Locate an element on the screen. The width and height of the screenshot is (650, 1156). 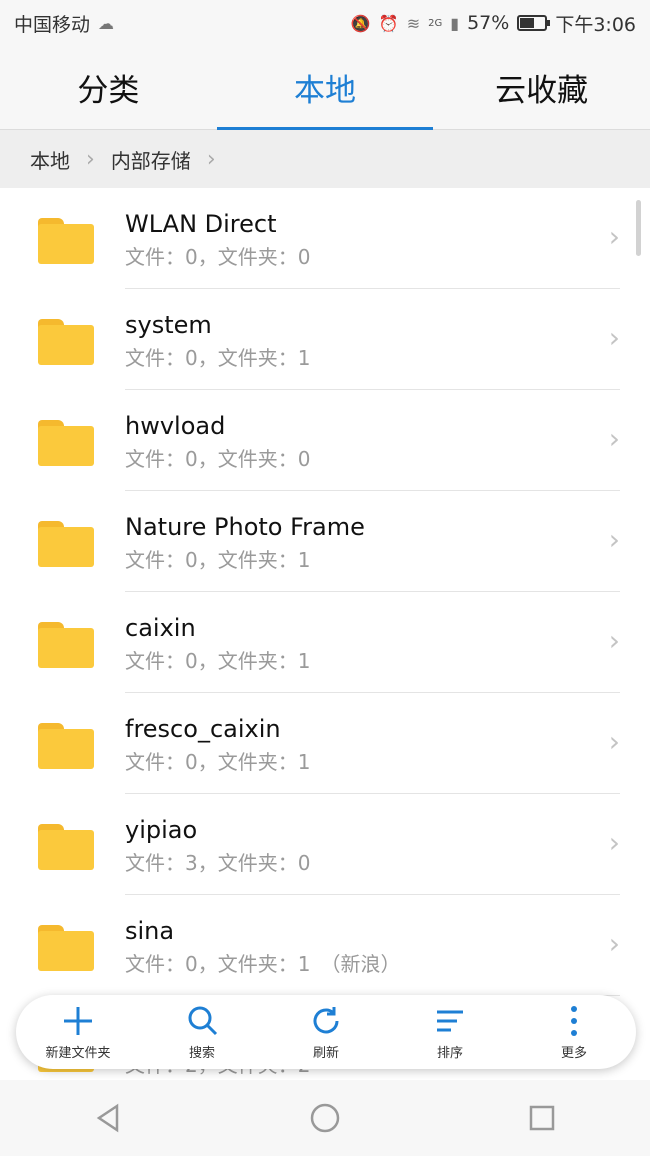
folder-texts: WLAN Direct 文件：0，文件夹：0 is located at coordinates (217, 240).